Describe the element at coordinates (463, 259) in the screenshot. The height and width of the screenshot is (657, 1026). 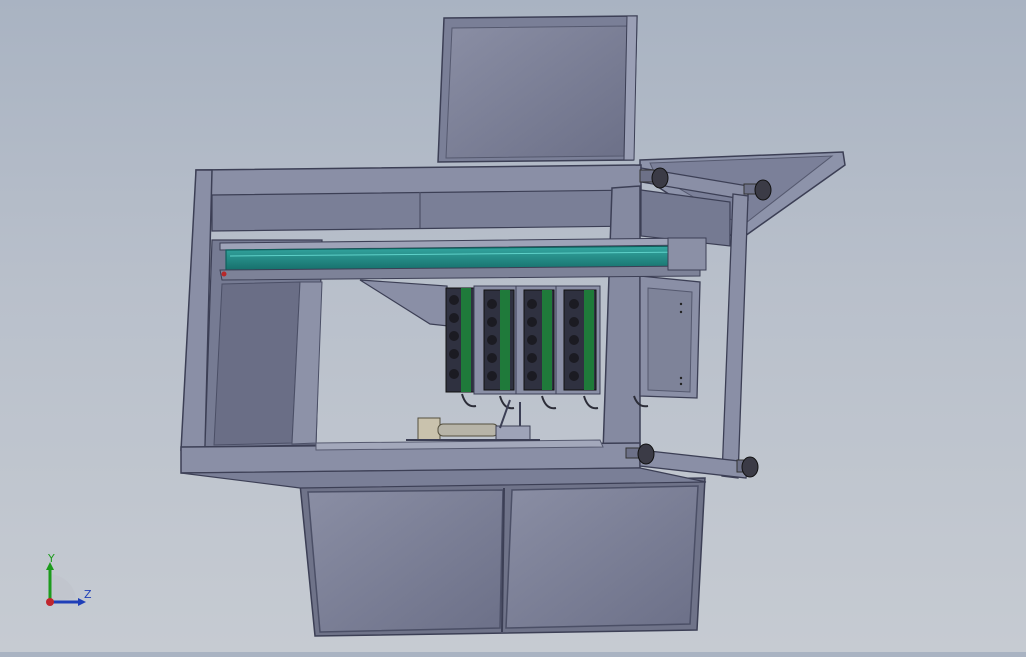
I see `linear-rail` at that location.